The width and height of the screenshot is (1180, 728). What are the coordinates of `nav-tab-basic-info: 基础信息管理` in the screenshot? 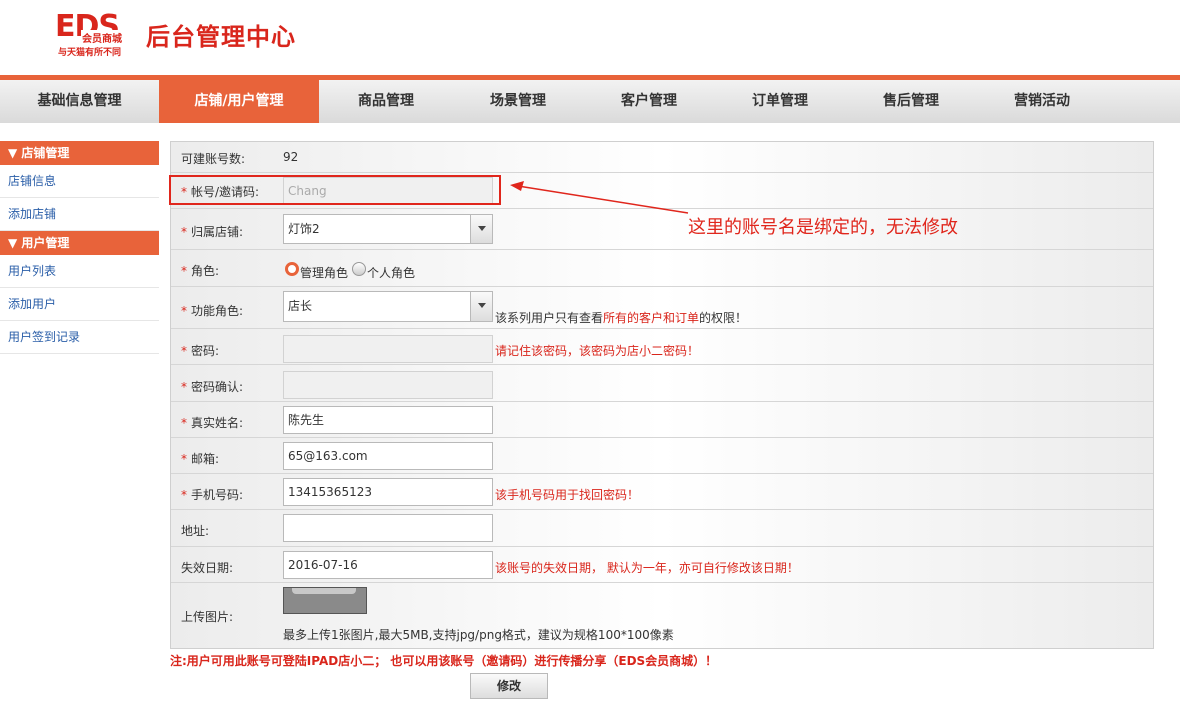 It's located at (79, 101).